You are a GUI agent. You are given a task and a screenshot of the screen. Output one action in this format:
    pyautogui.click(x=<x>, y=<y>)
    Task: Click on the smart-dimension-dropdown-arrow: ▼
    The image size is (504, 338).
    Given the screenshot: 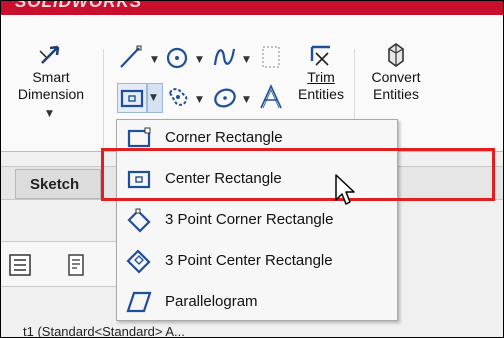 What is the action you would take?
    pyautogui.click(x=49, y=114)
    